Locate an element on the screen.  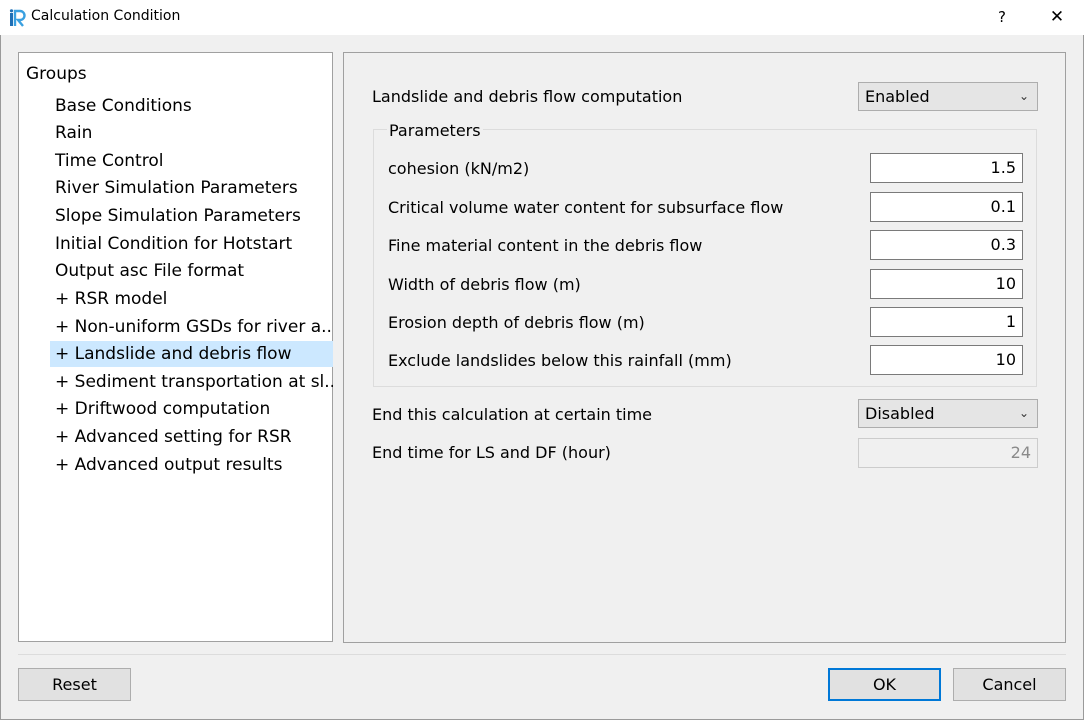
parameters-title: Parameters is located at coordinates (435, 130).